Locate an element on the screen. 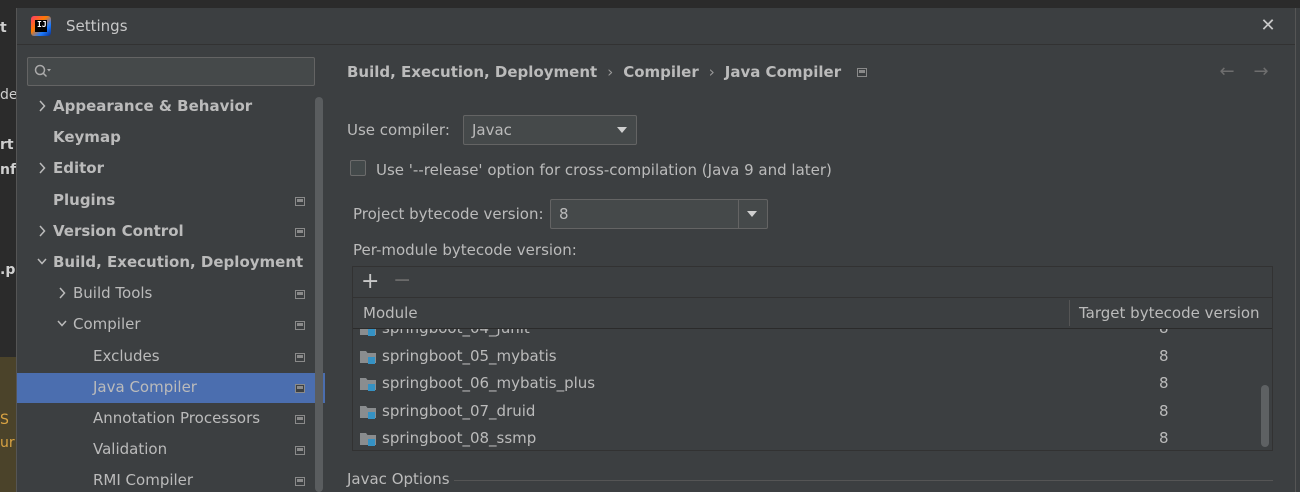  sidebar-item-label: Build Tools is located at coordinates (113, 293).